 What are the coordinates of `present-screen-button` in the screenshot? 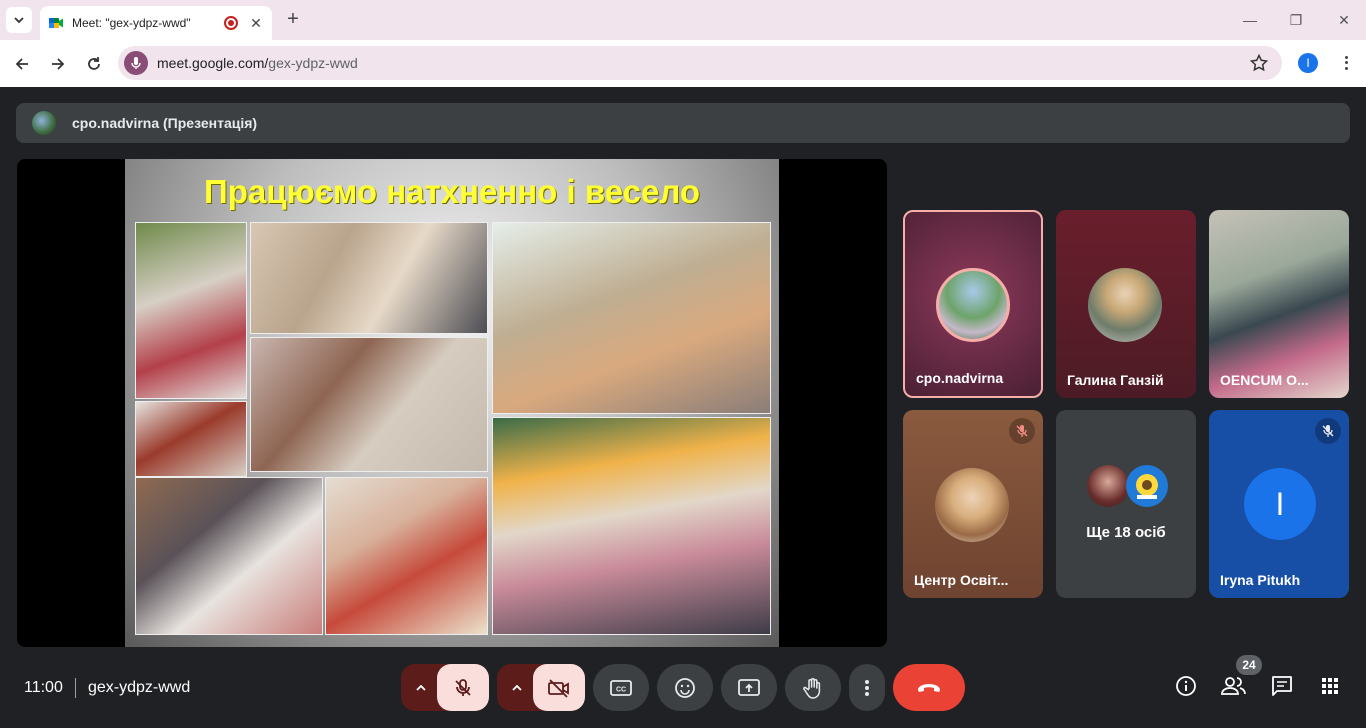 It's located at (749, 687).